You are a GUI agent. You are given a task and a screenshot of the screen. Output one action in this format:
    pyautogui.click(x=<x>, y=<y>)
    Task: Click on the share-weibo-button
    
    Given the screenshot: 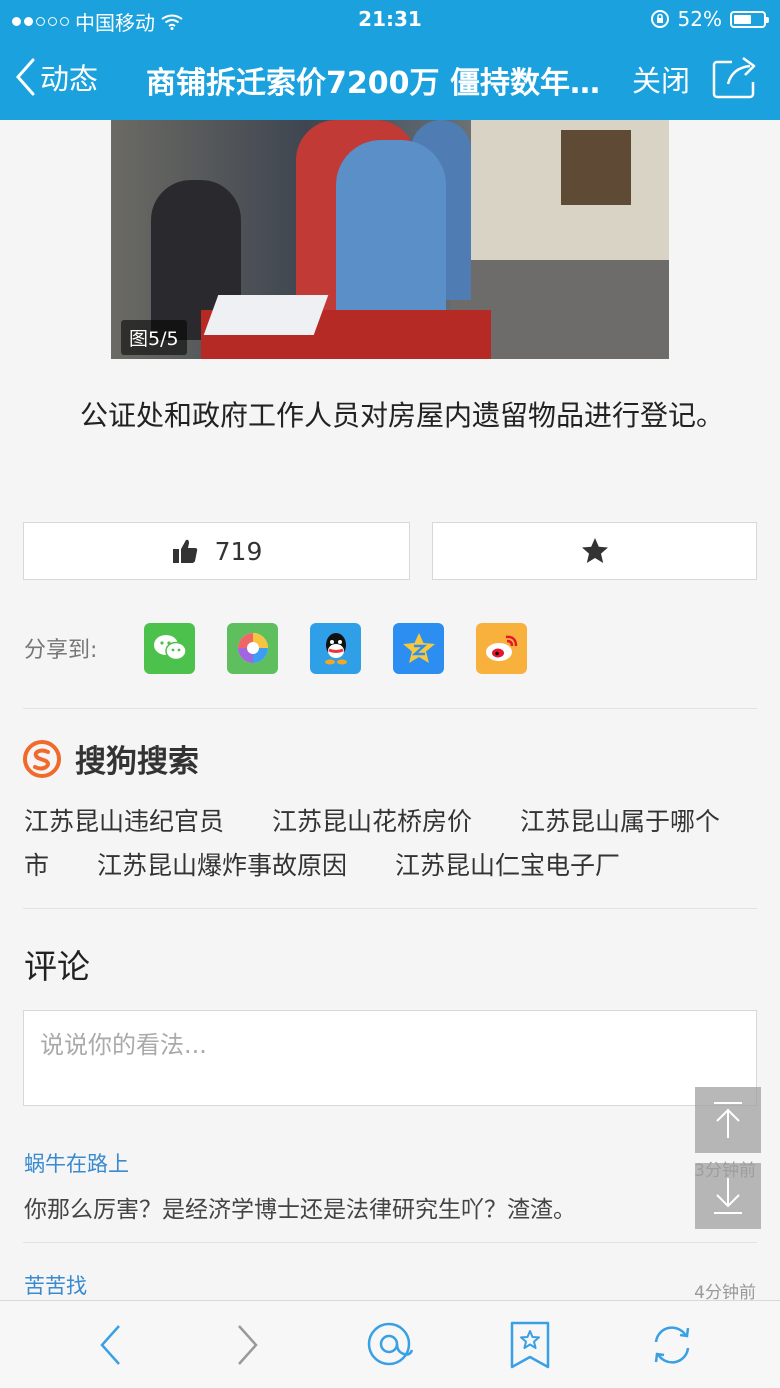 What is the action you would take?
    pyautogui.click(x=501, y=648)
    